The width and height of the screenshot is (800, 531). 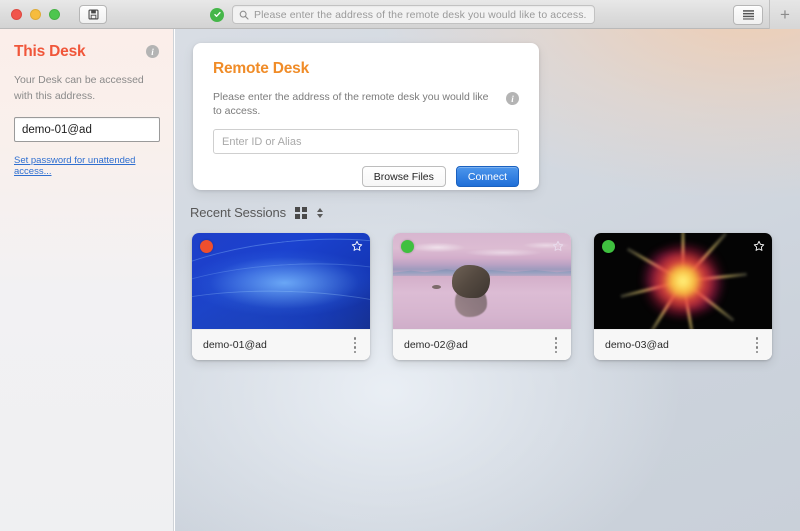 I want to click on minimize-button, so click(x=35, y=14).